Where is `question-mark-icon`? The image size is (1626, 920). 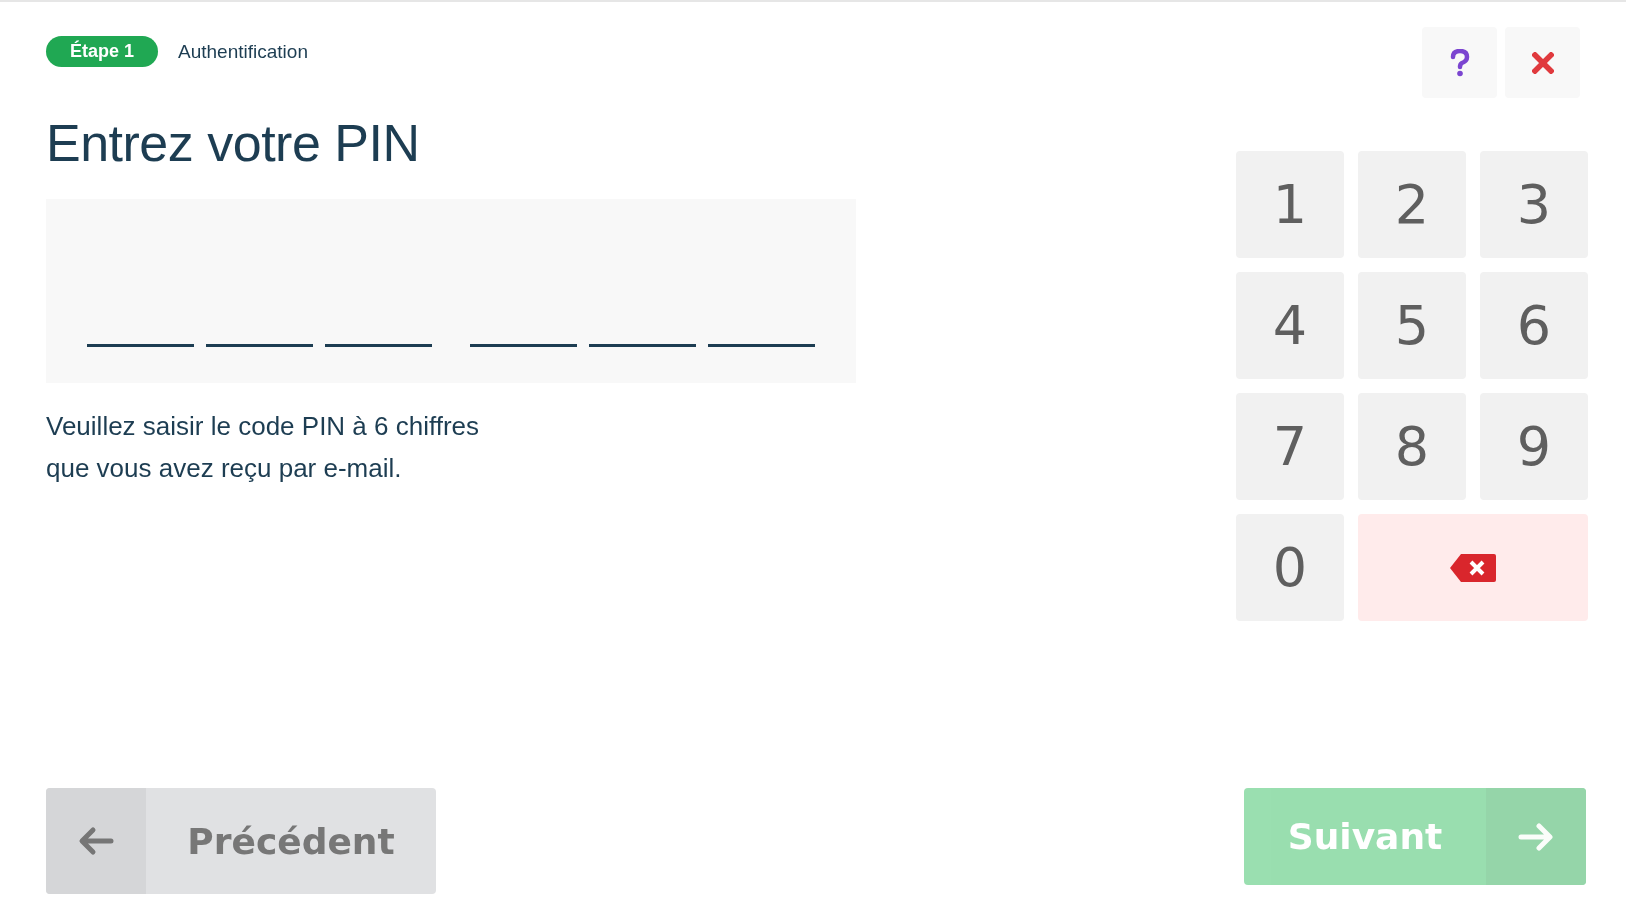 question-mark-icon is located at coordinates (1459, 62).